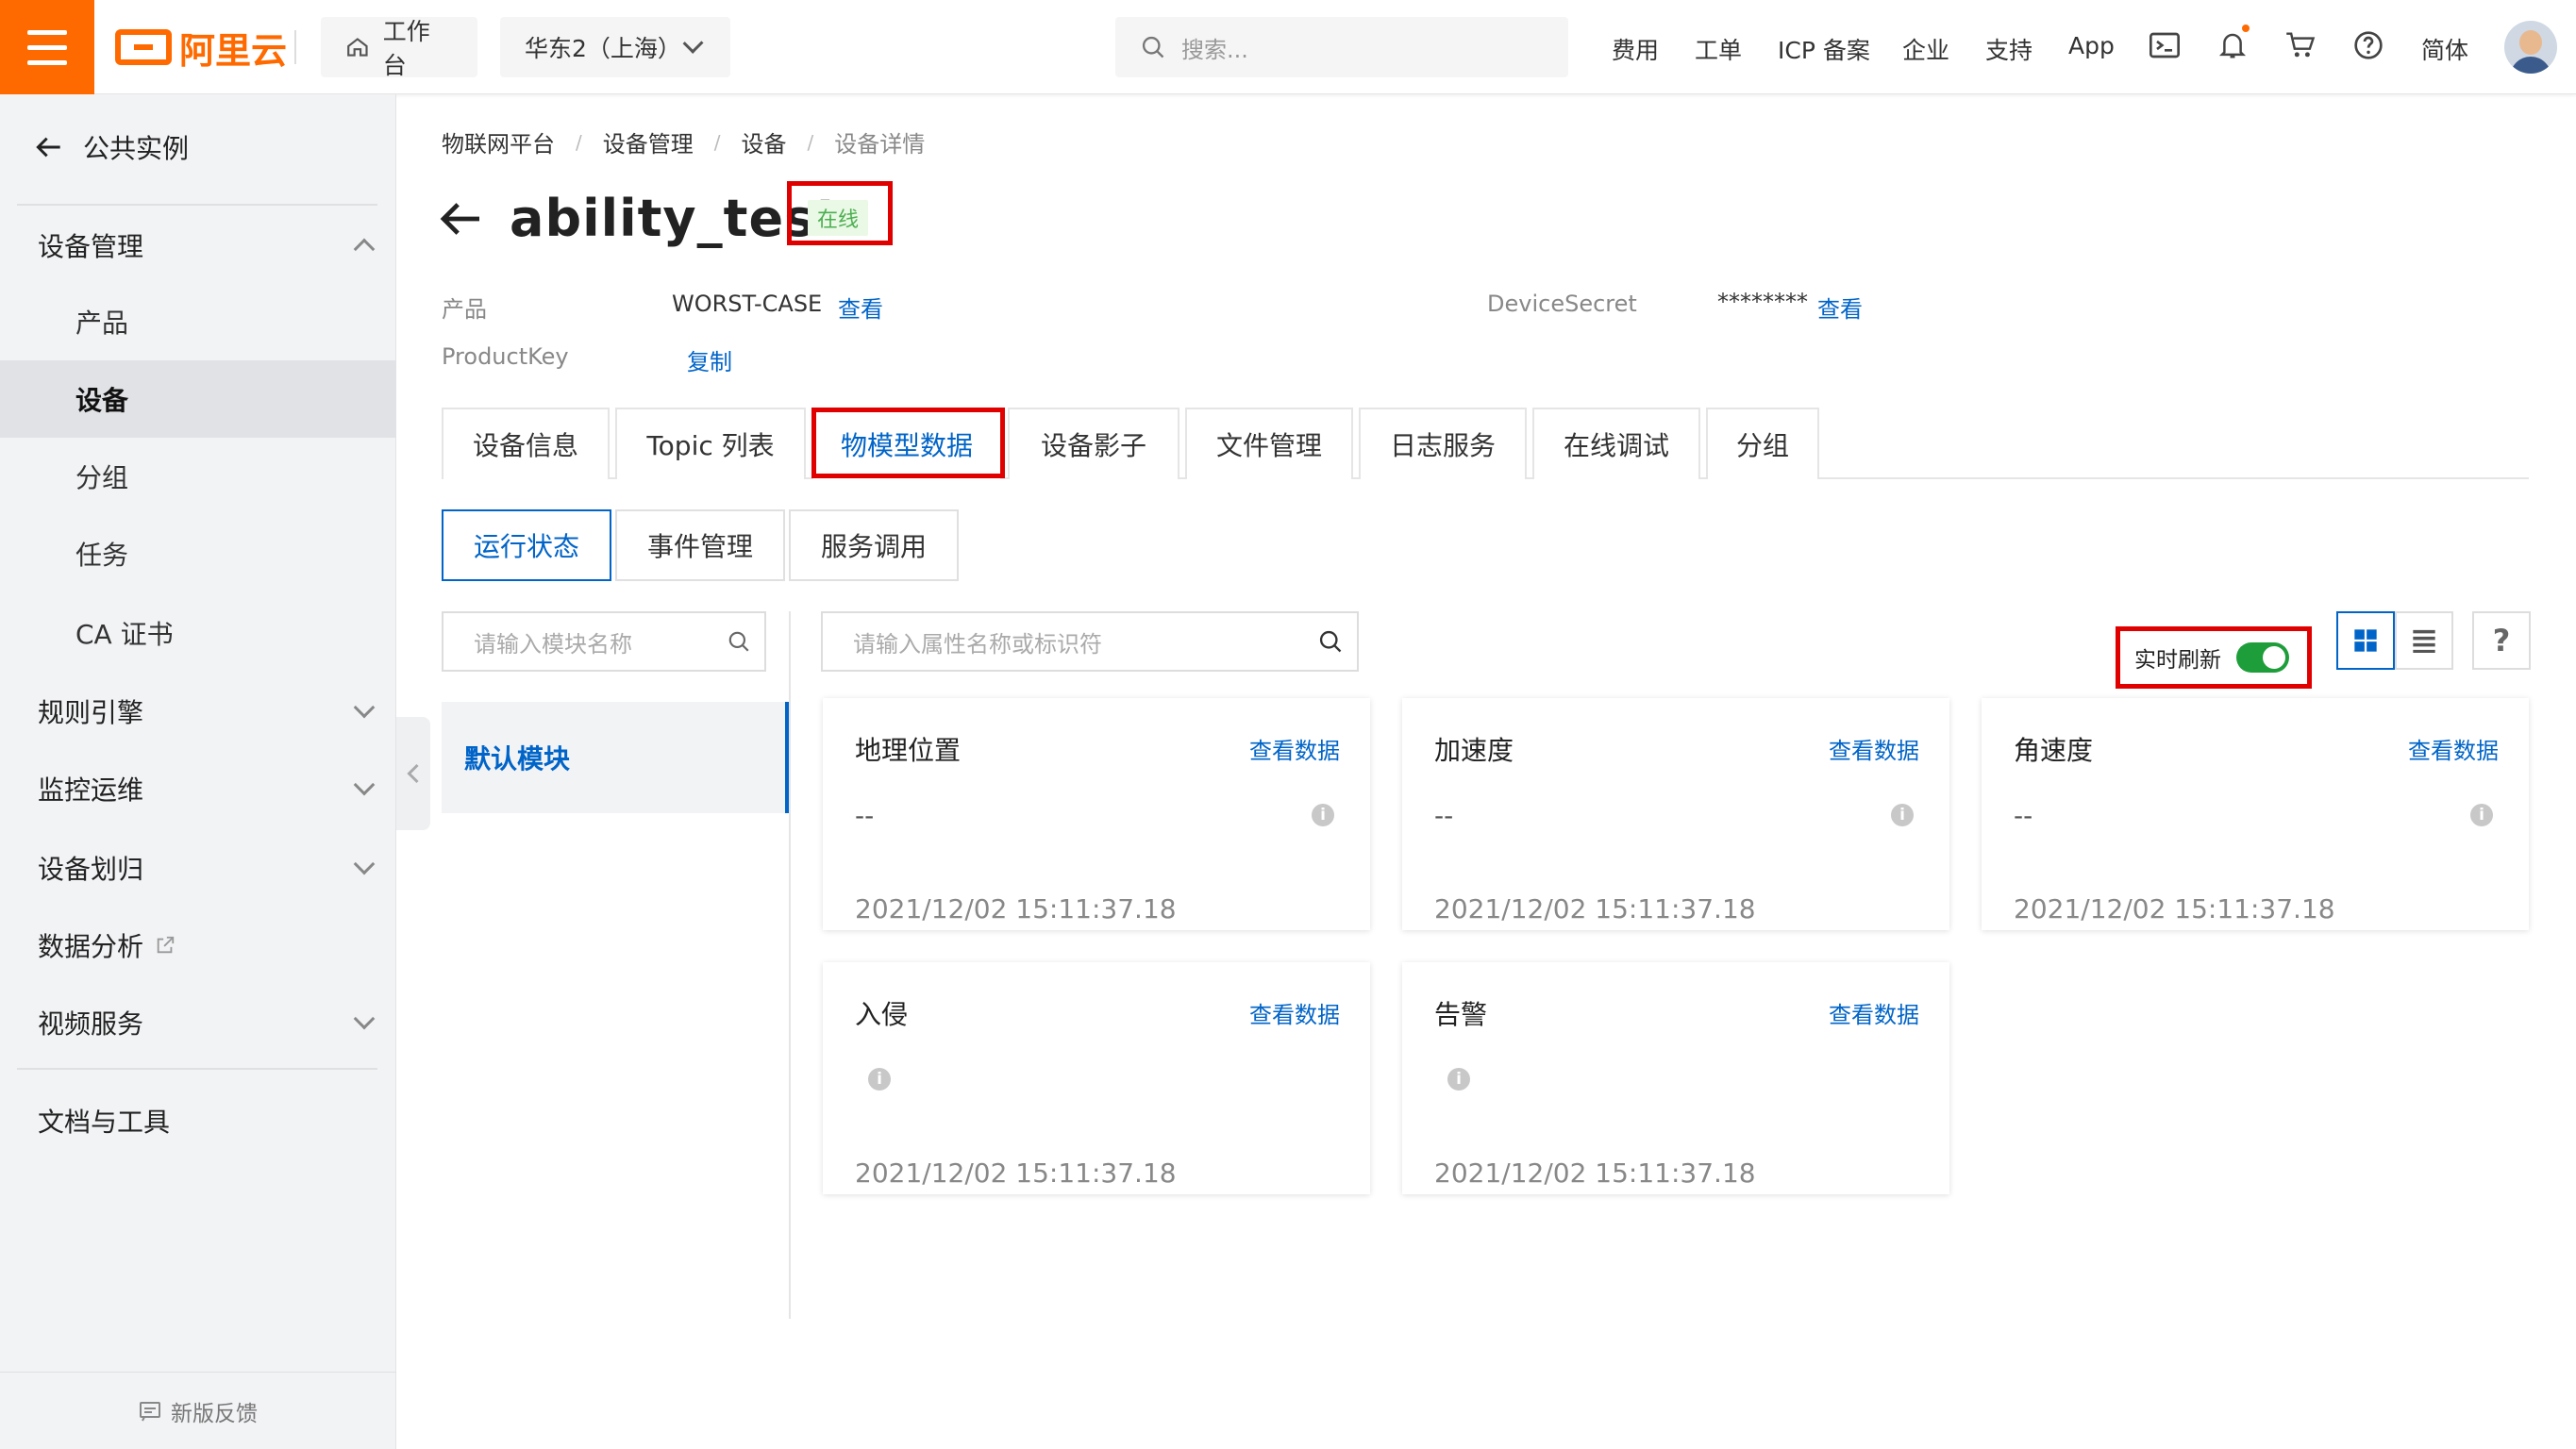 The height and width of the screenshot is (1449, 2576). Describe the element at coordinates (2023, 816) in the screenshot. I see `card-value: --` at that location.